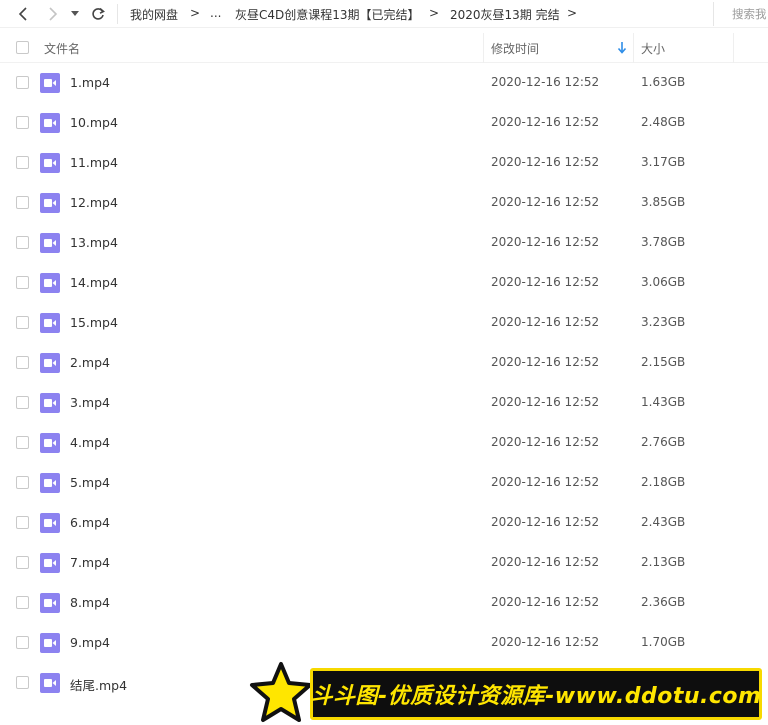 This screenshot has height=725, width=768. What do you see at coordinates (90, 82) in the screenshot?
I see `file-name: 1.mp4` at bounding box center [90, 82].